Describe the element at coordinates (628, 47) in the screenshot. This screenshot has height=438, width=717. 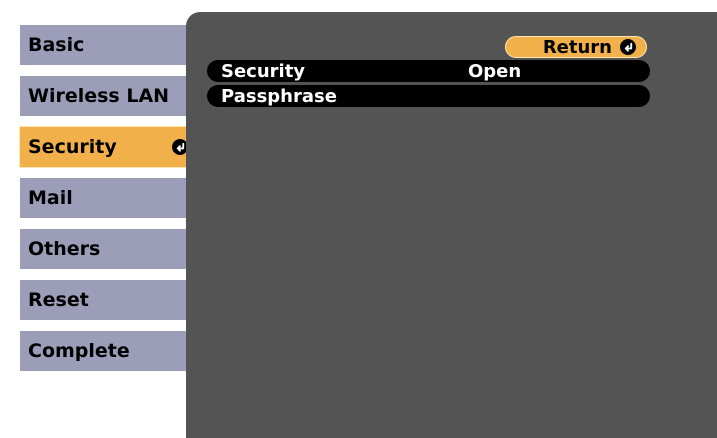
I see `enter-icon` at that location.